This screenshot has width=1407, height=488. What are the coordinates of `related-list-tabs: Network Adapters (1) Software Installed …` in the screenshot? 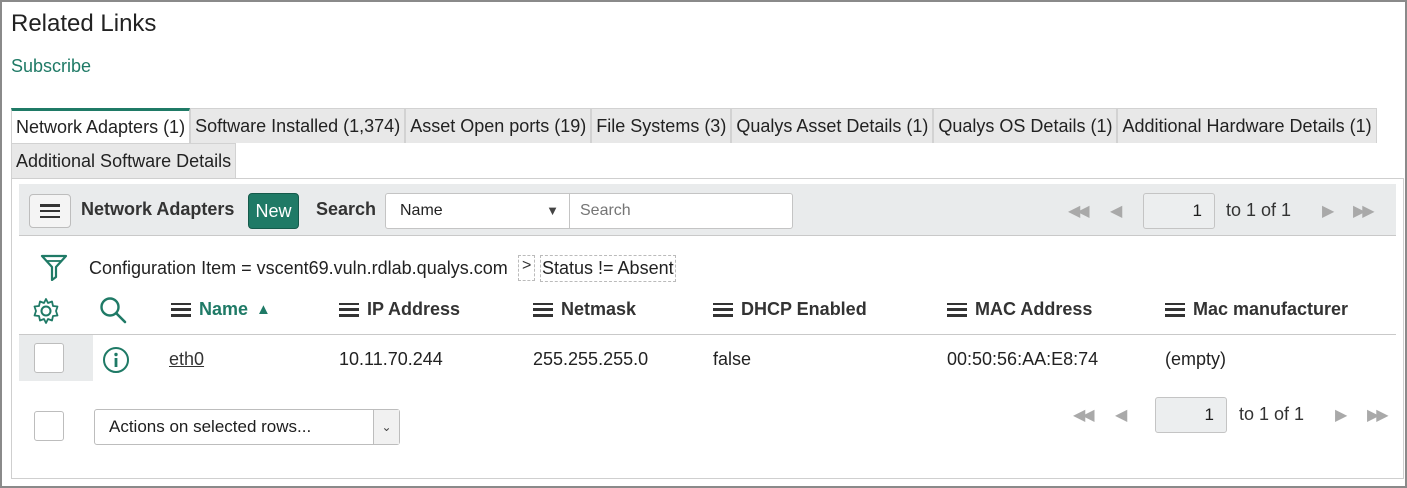 It's located at (694, 143).